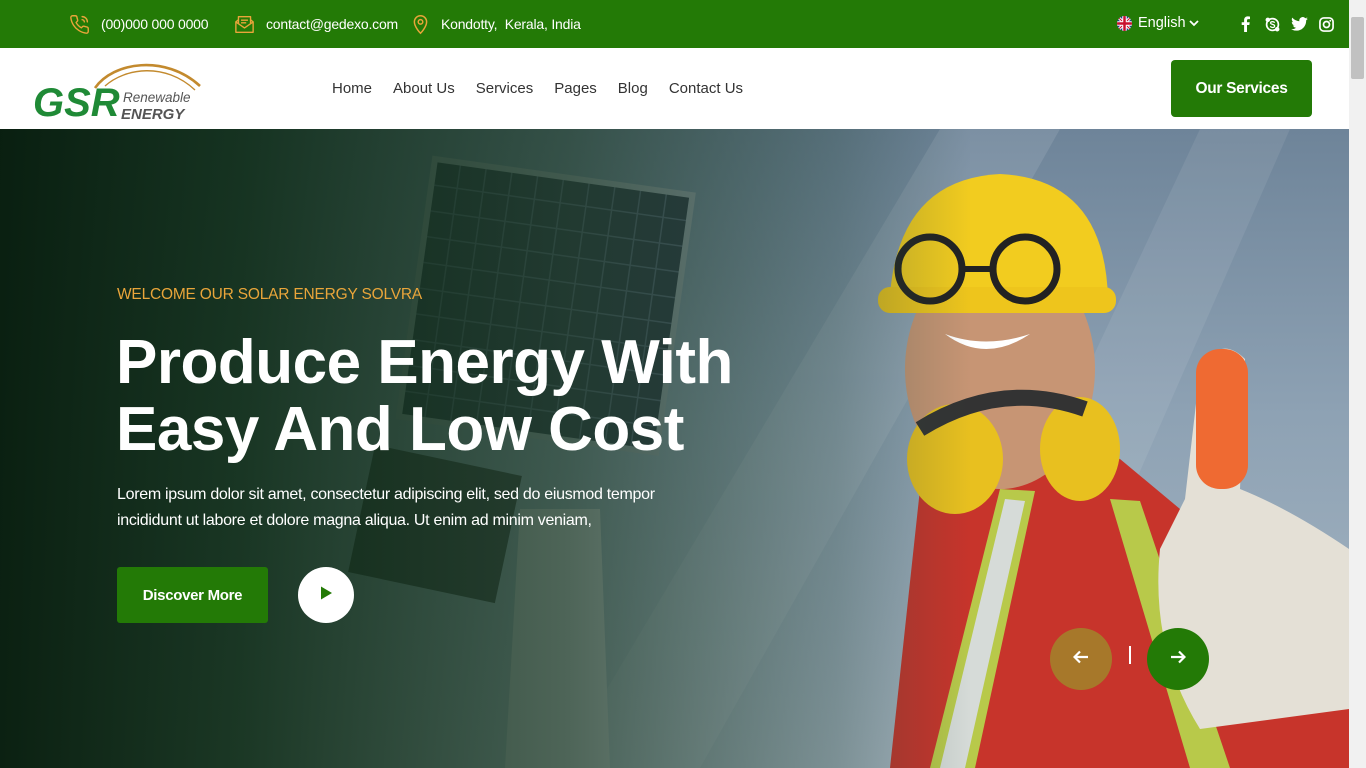 Image resolution: width=1366 pixels, height=768 pixels. I want to click on mail-icon, so click(244, 24).